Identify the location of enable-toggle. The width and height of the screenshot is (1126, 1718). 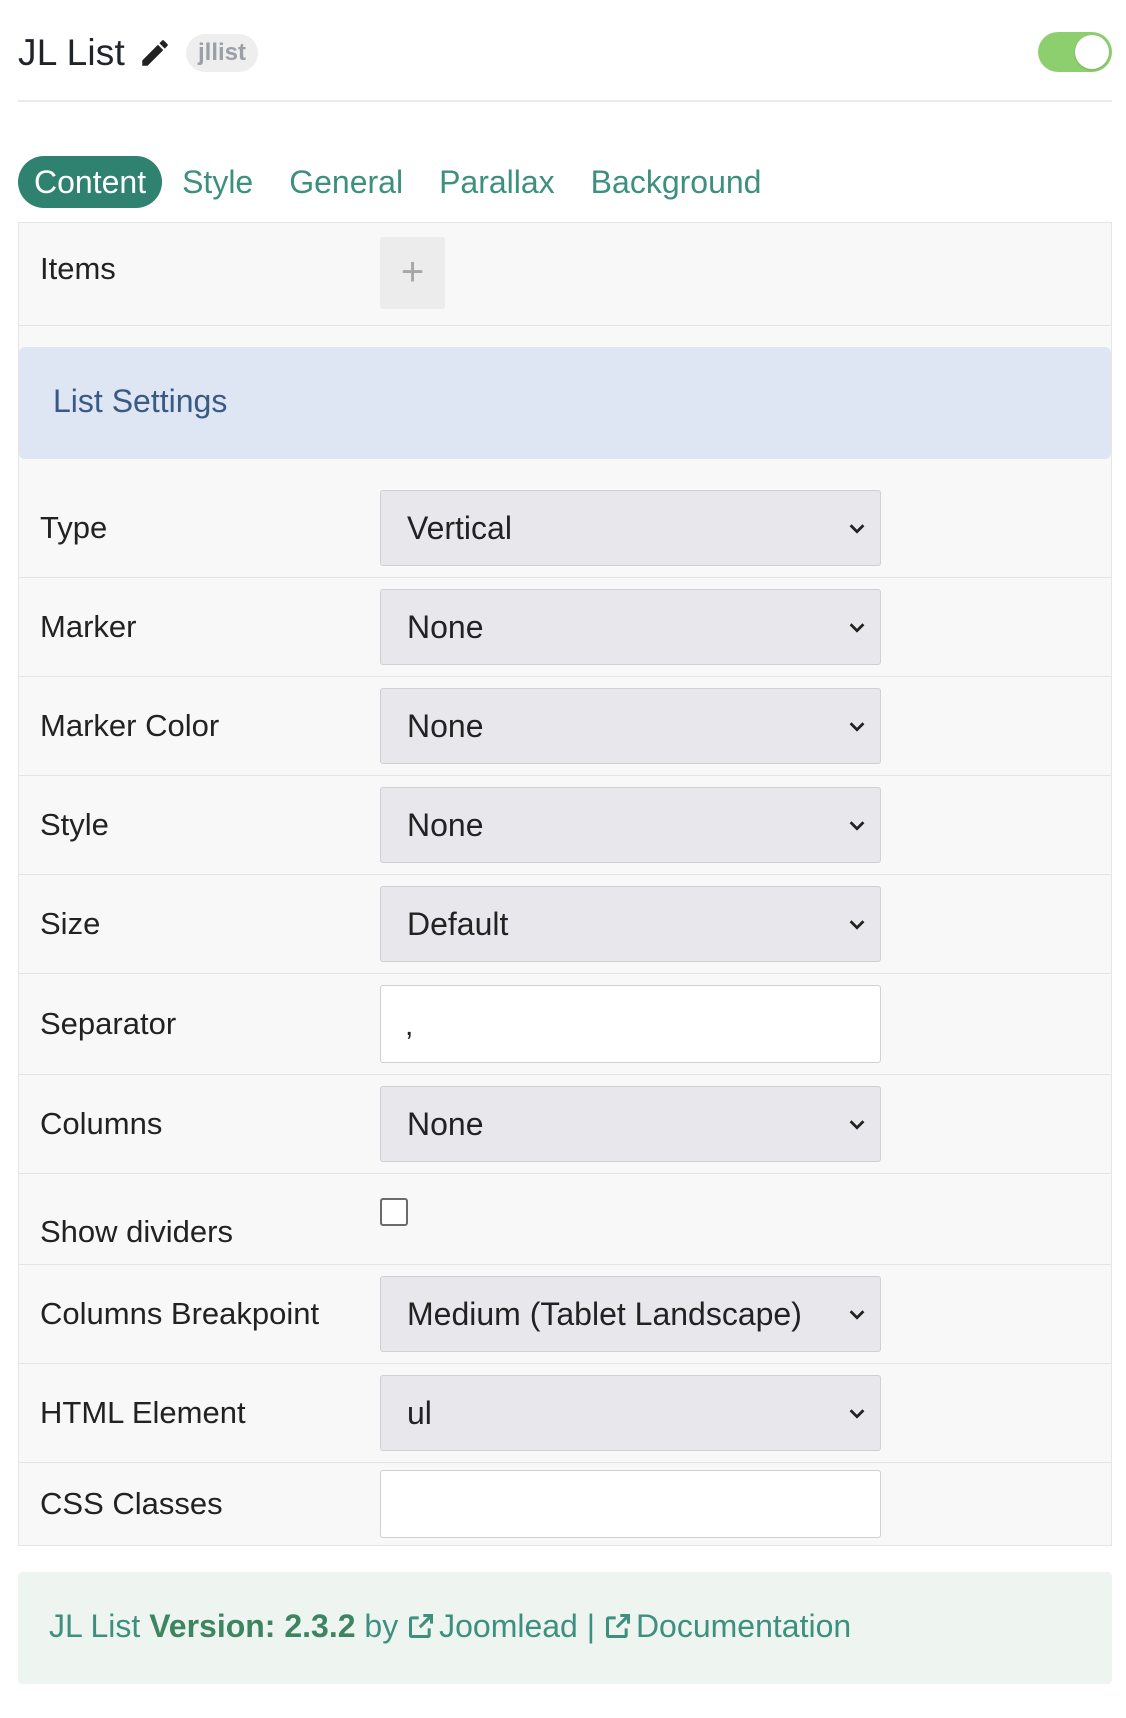
(1075, 52).